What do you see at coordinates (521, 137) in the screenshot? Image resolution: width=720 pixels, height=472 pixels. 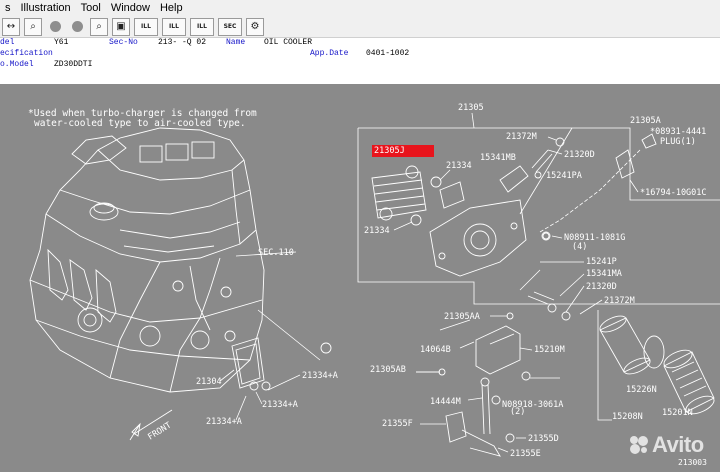 I see `label-21372m-top: 21372M` at bounding box center [521, 137].